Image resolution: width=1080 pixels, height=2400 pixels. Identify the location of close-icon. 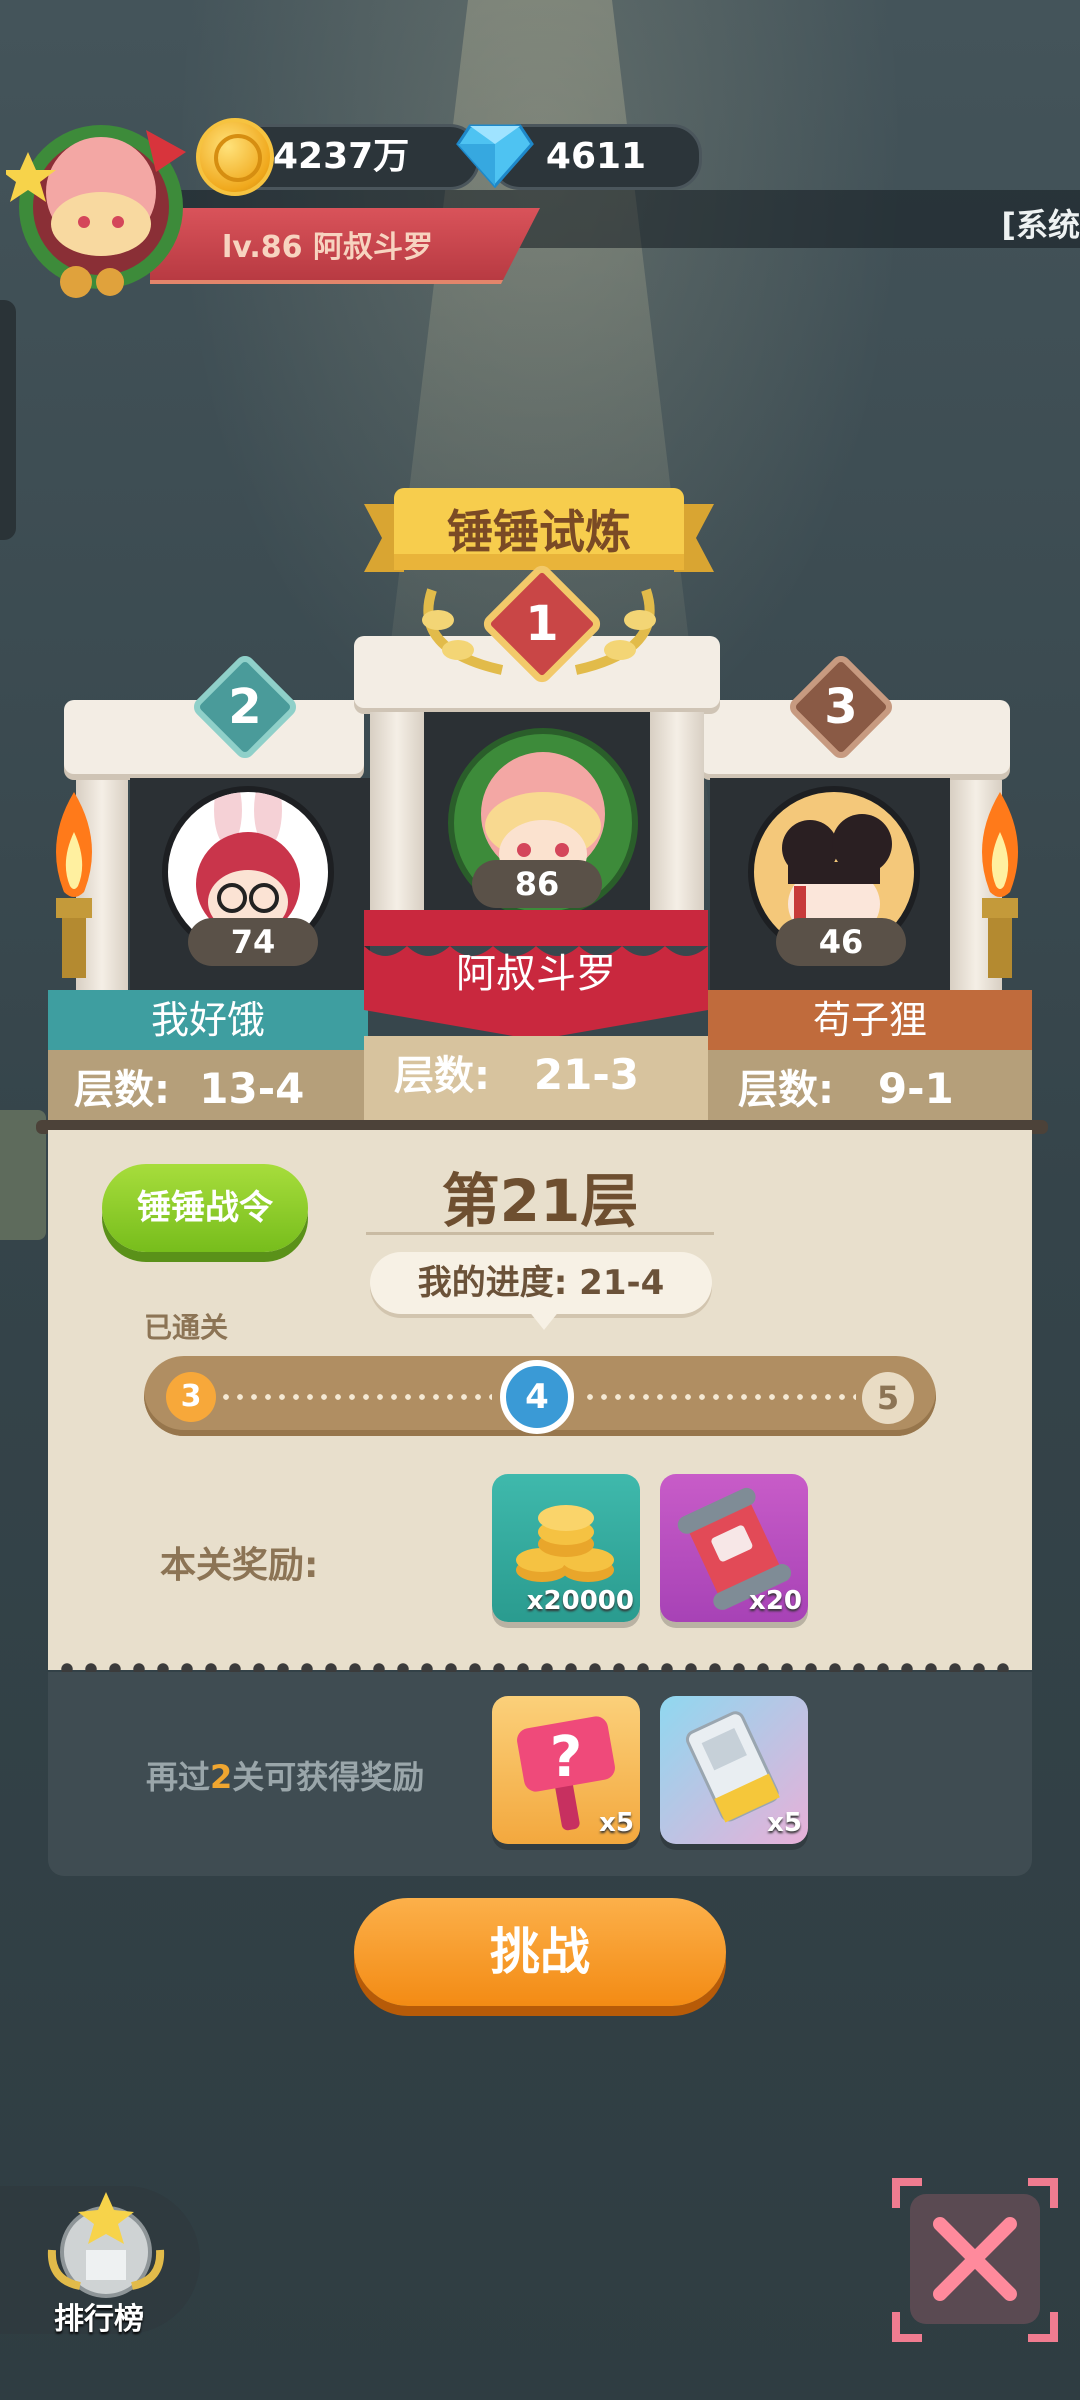
(975, 2259).